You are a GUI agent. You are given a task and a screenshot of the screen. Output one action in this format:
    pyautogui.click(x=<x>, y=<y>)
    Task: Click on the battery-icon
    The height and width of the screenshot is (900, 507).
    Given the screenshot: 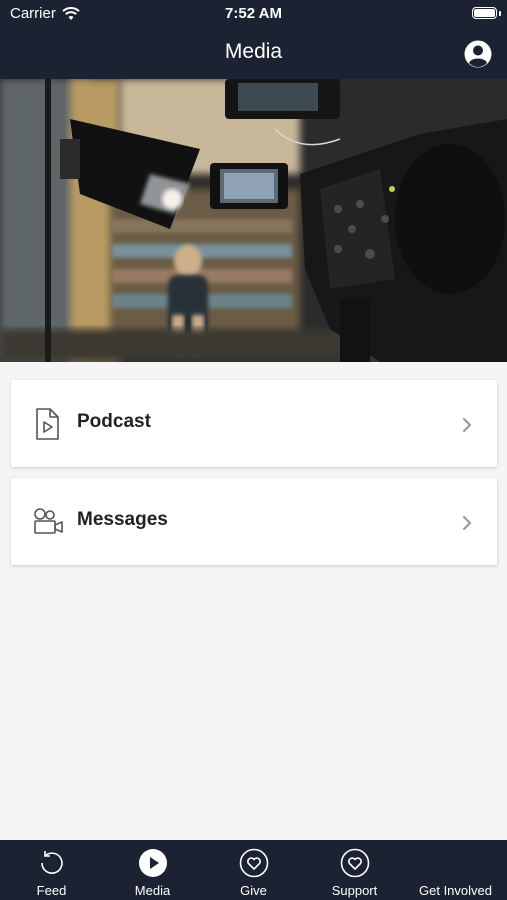 What is the action you would take?
    pyautogui.click(x=484, y=13)
    